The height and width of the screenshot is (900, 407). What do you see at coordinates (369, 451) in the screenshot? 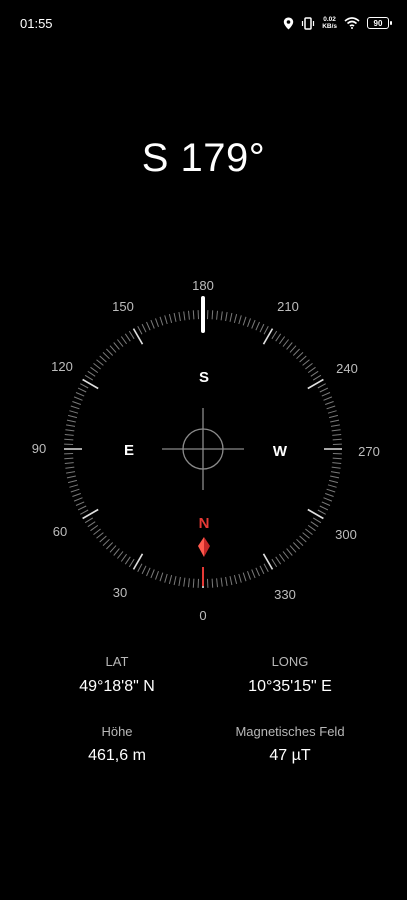
I see `degree-label-270: 270` at bounding box center [369, 451].